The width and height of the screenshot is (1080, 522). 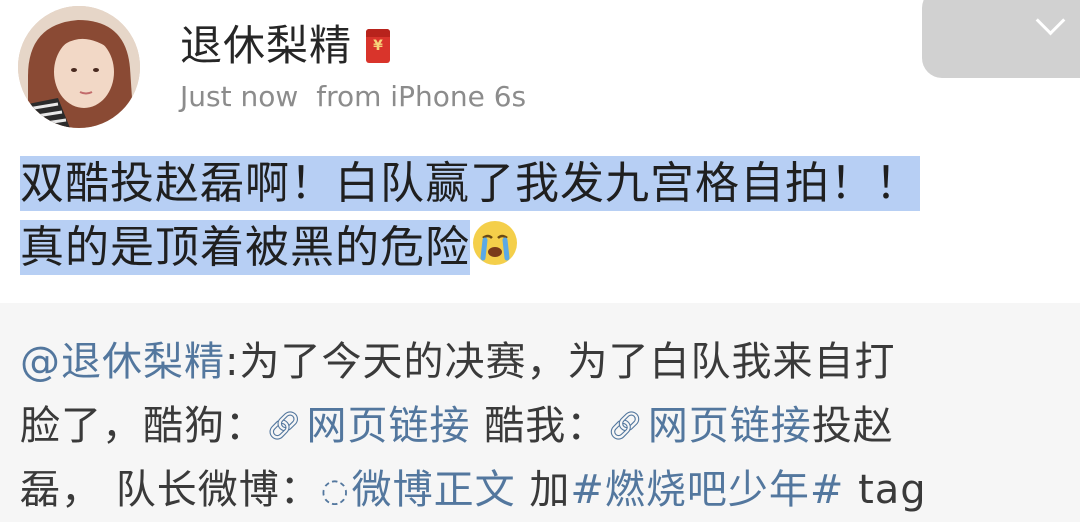 What do you see at coordinates (245, 247) in the screenshot?
I see `post-text-line-2: 真的是顶着被黑的危险` at bounding box center [245, 247].